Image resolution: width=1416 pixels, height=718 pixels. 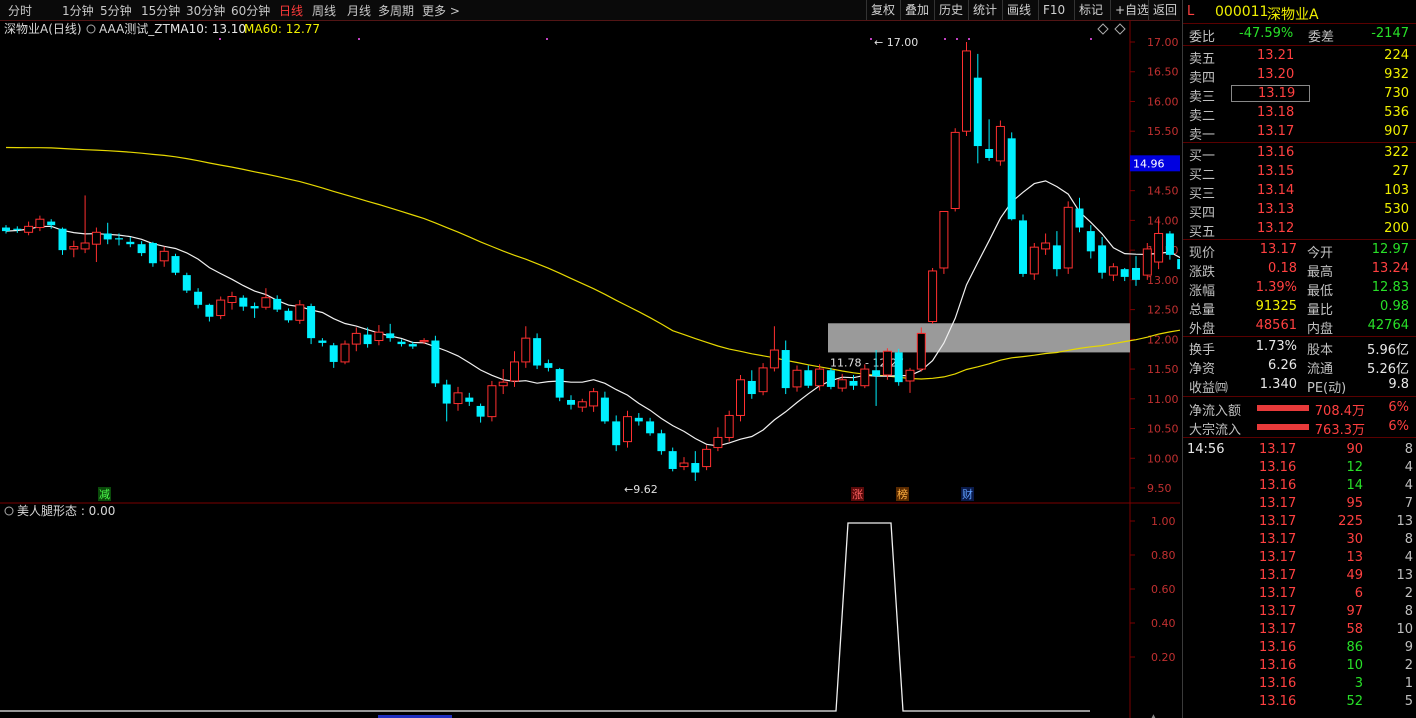 I want to click on stat-label: 量比, so click(x=1320, y=310).